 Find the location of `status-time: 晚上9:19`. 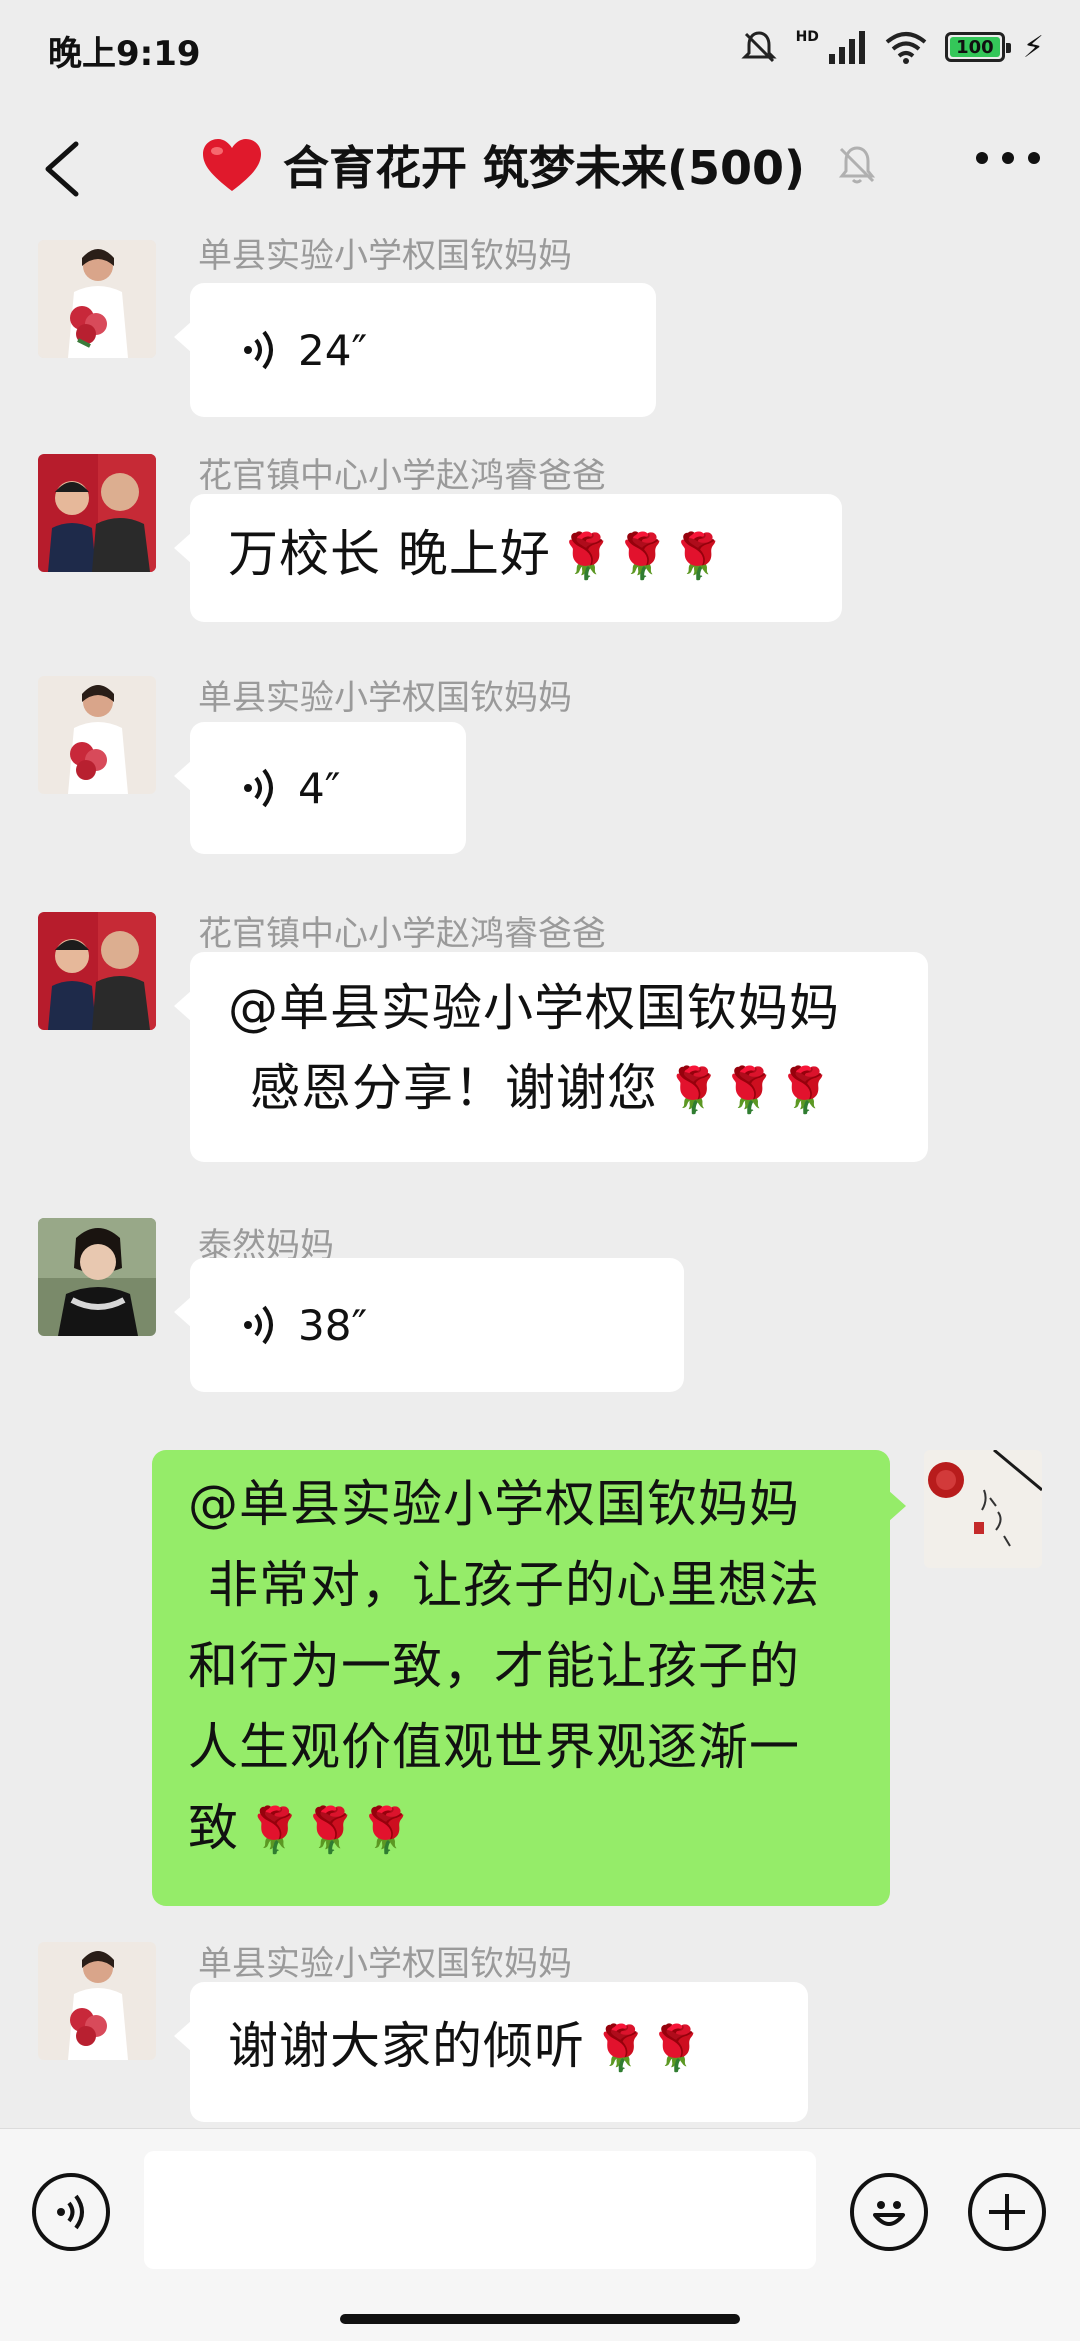

status-time: 晚上9:19 is located at coordinates (124, 54).